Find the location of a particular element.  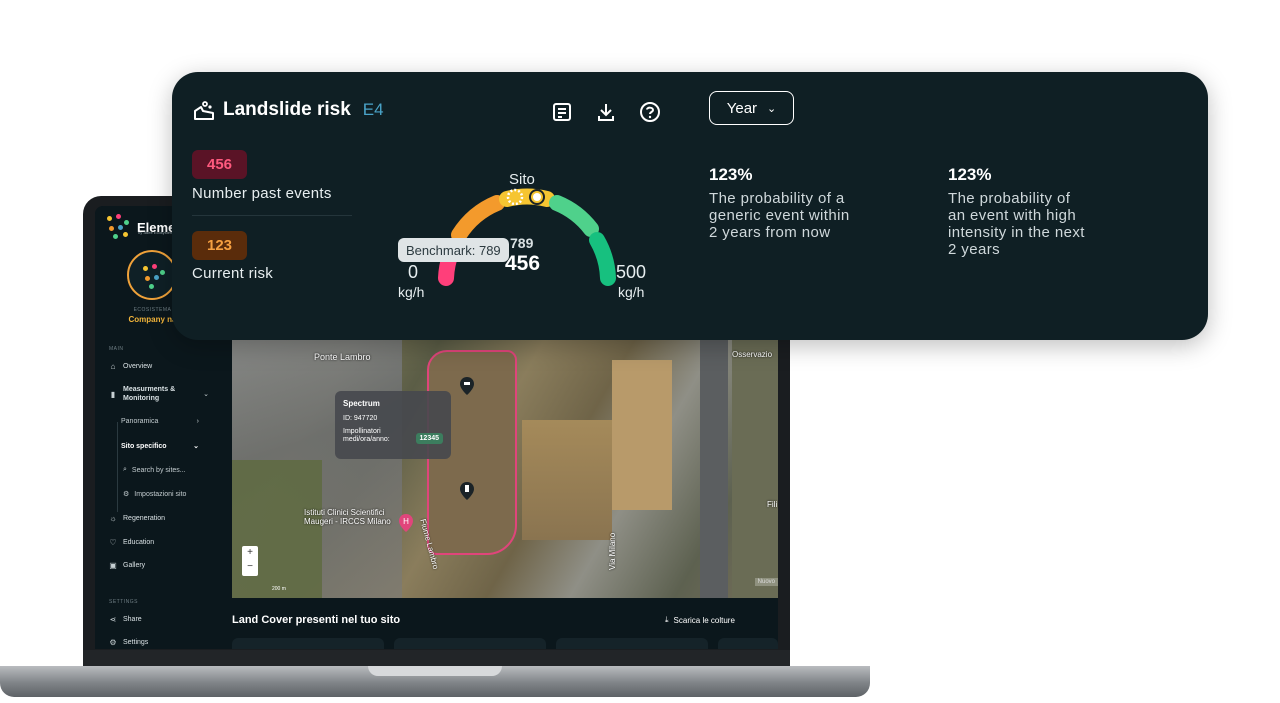

probability-value: 123% is located at coordinates (970, 174).